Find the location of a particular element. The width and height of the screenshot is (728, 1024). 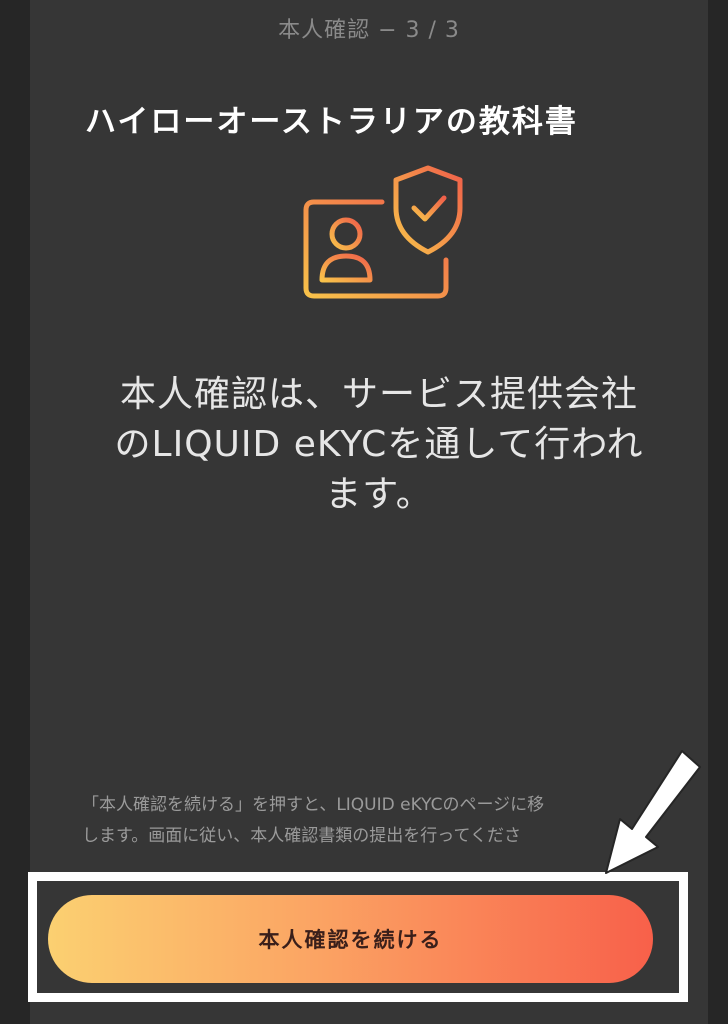

continue-verification-button: 本人確認を続ける is located at coordinates (350, 939).